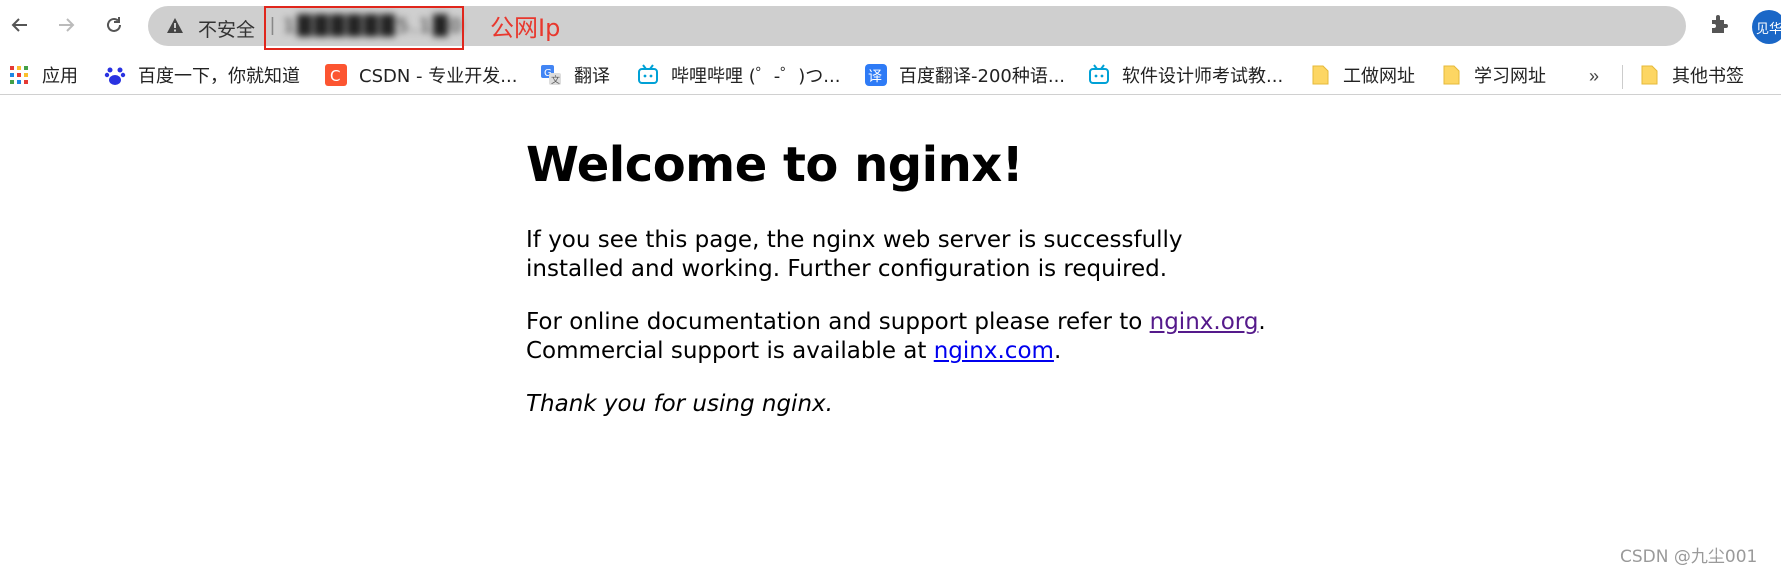  What do you see at coordinates (219, 76) in the screenshot?
I see `bookmark-label: 百度一下，你就知道` at bounding box center [219, 76].